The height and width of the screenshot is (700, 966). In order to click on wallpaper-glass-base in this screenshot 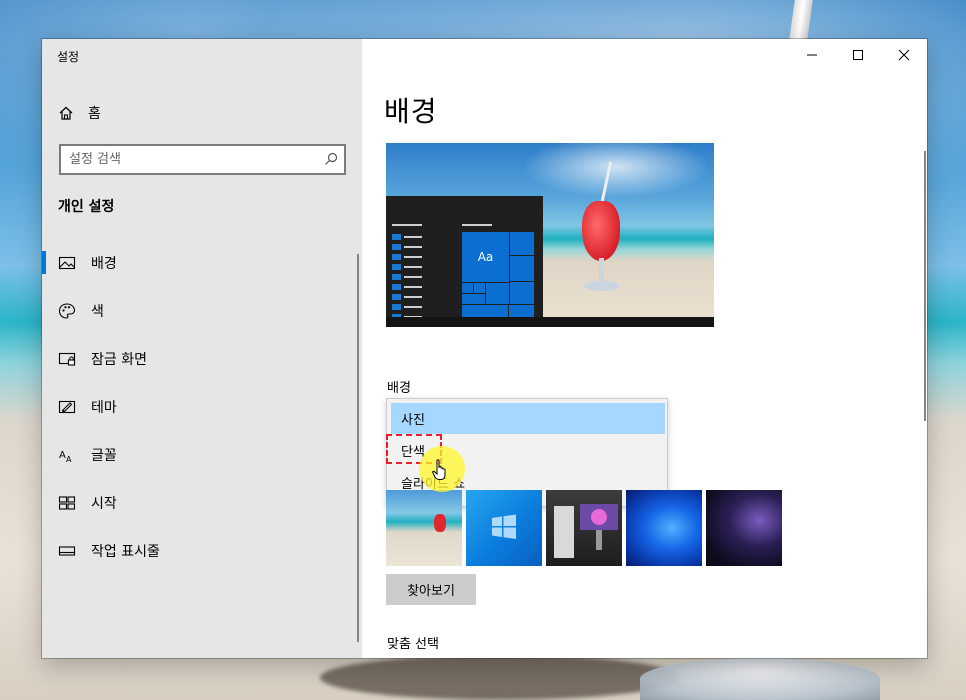, I will do `click(760, 679)`.